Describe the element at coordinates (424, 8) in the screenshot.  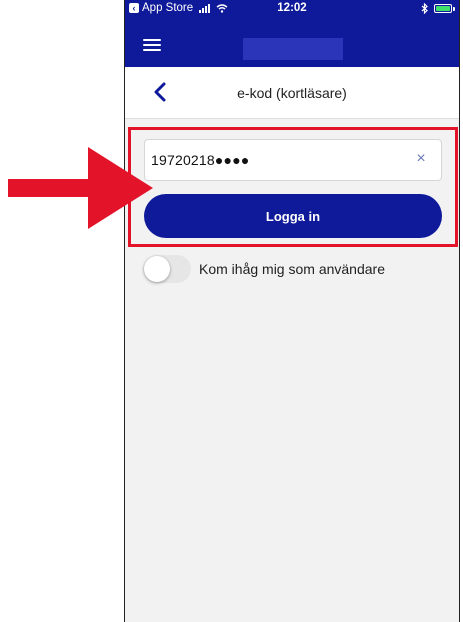
I see `bluetooth-icon` at that location.